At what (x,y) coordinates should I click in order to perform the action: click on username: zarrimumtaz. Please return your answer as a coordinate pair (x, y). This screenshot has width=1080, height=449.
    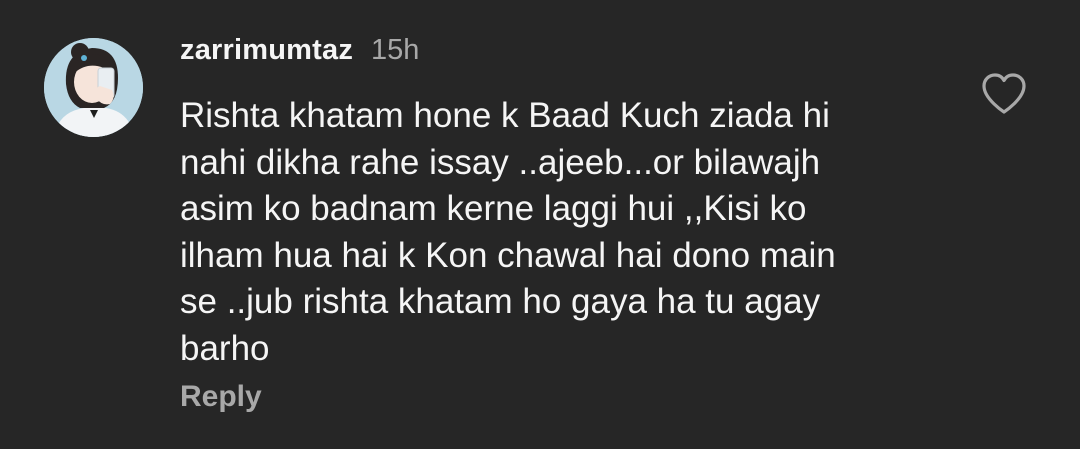
    Looking at the image, I should click on (266, 50).